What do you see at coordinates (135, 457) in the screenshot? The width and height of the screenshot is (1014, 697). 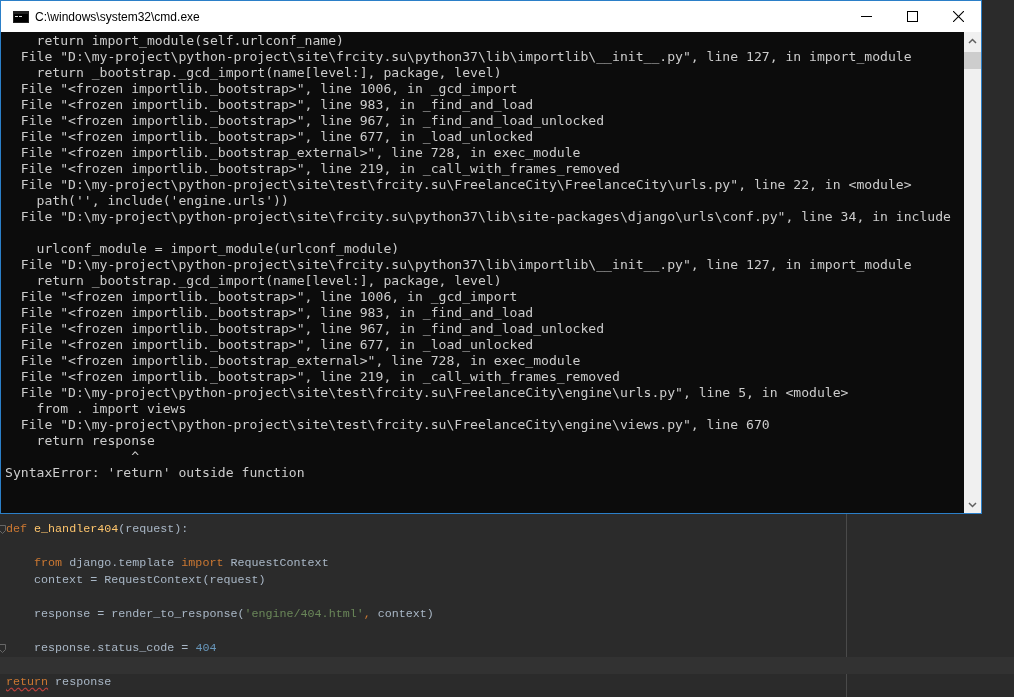 I see `console-line: ^` at bounding box center [135, 457].